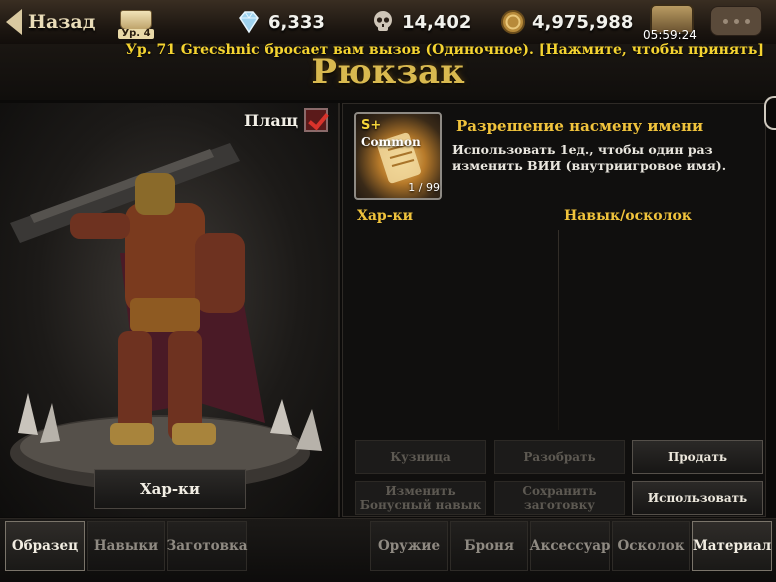 This screenshot has width=776, height=582. Describe the element at coordinates (424, 187) in the screenshot. I see `item-count: 1 / 99` at that location.